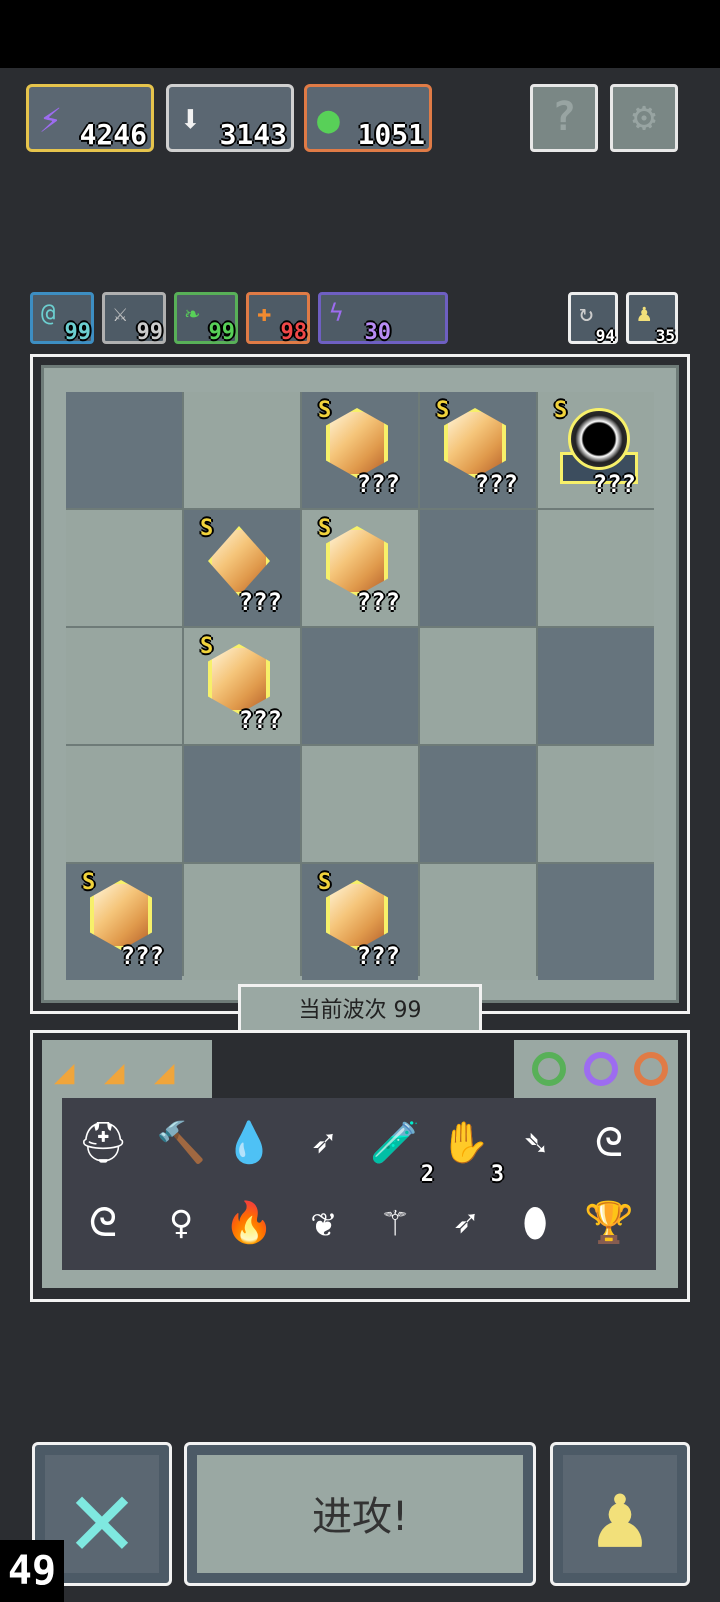 The height and width of the screenshot is (1602, 720). I want to click on resource-slime: ● 1051, so click(368, 118).